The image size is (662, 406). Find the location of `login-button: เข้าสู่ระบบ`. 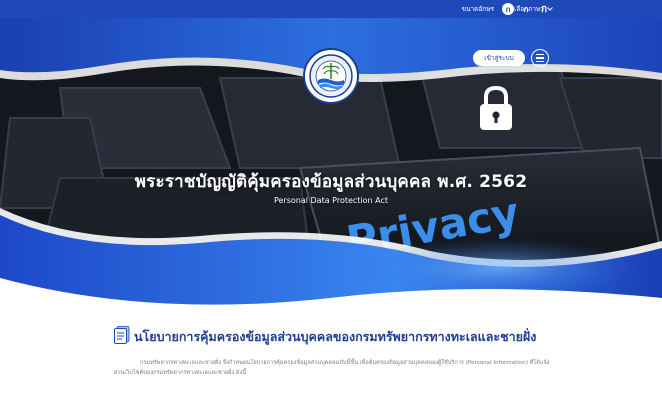

login-button: เข้าสู่ระบบ is located at coordinates (499, 58).